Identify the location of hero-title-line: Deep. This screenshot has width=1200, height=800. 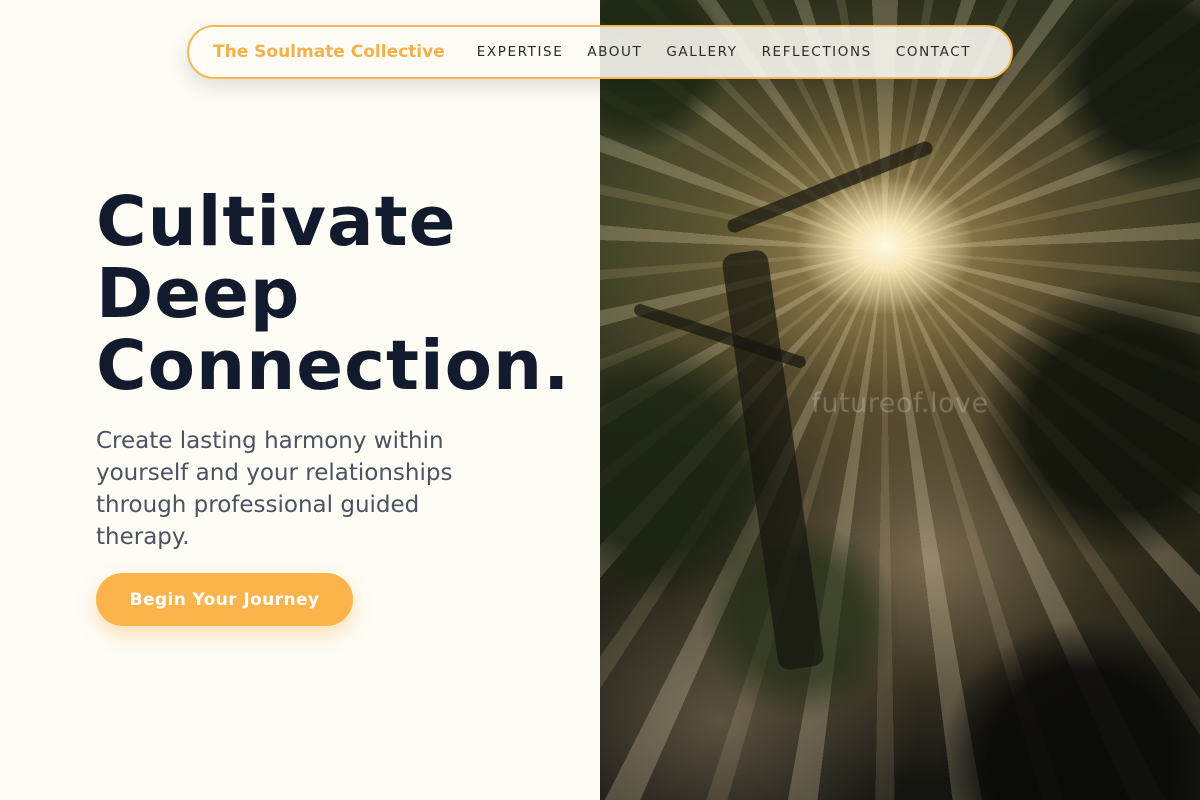
(198, 294).